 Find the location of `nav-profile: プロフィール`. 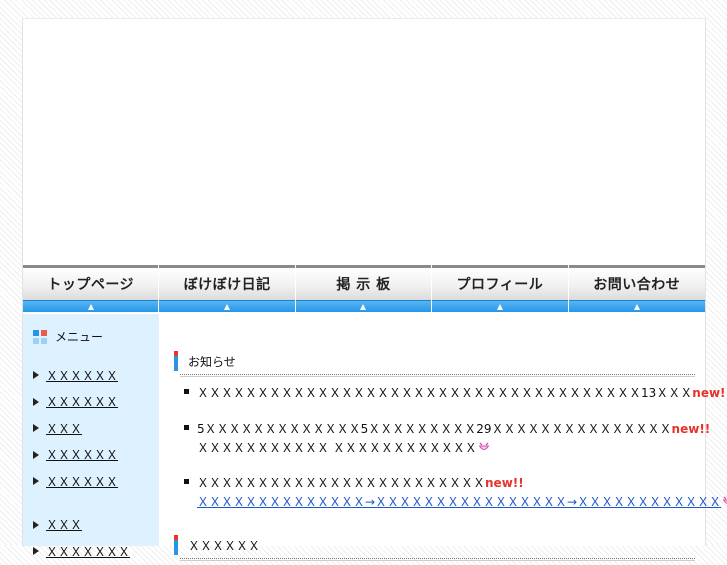

nav-profile: プロフィール is located at coordinates (500, 289).